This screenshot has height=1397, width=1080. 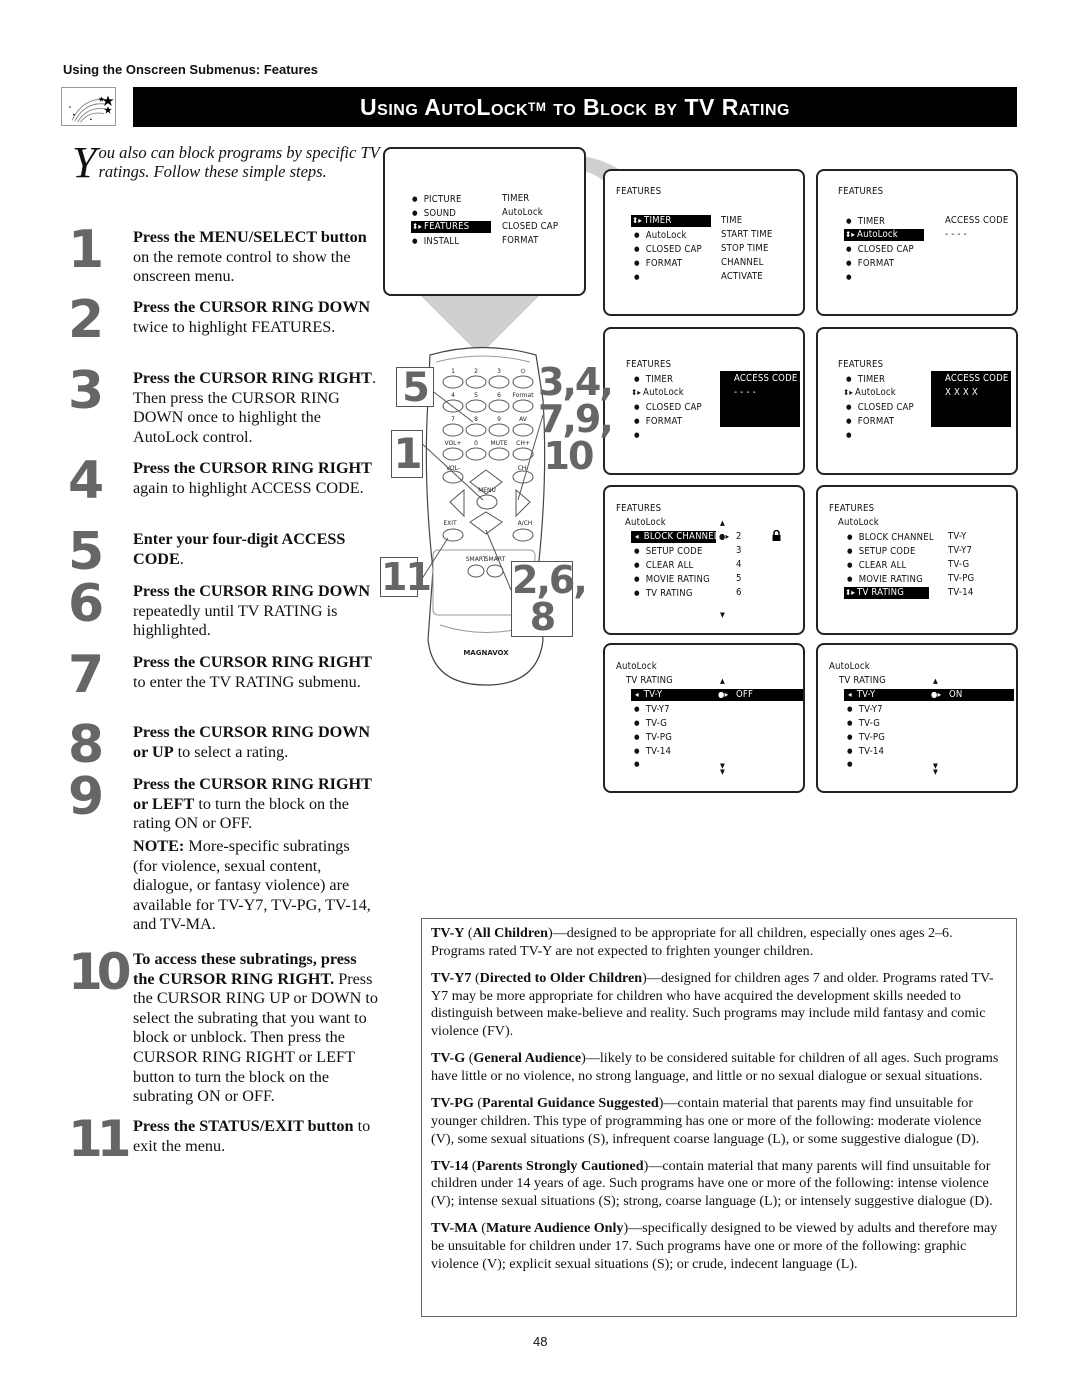 What do you see at coordinates (407, 454) in the screenshot?
I see `callout-step-1: 1` at bounding box center [407, 454].